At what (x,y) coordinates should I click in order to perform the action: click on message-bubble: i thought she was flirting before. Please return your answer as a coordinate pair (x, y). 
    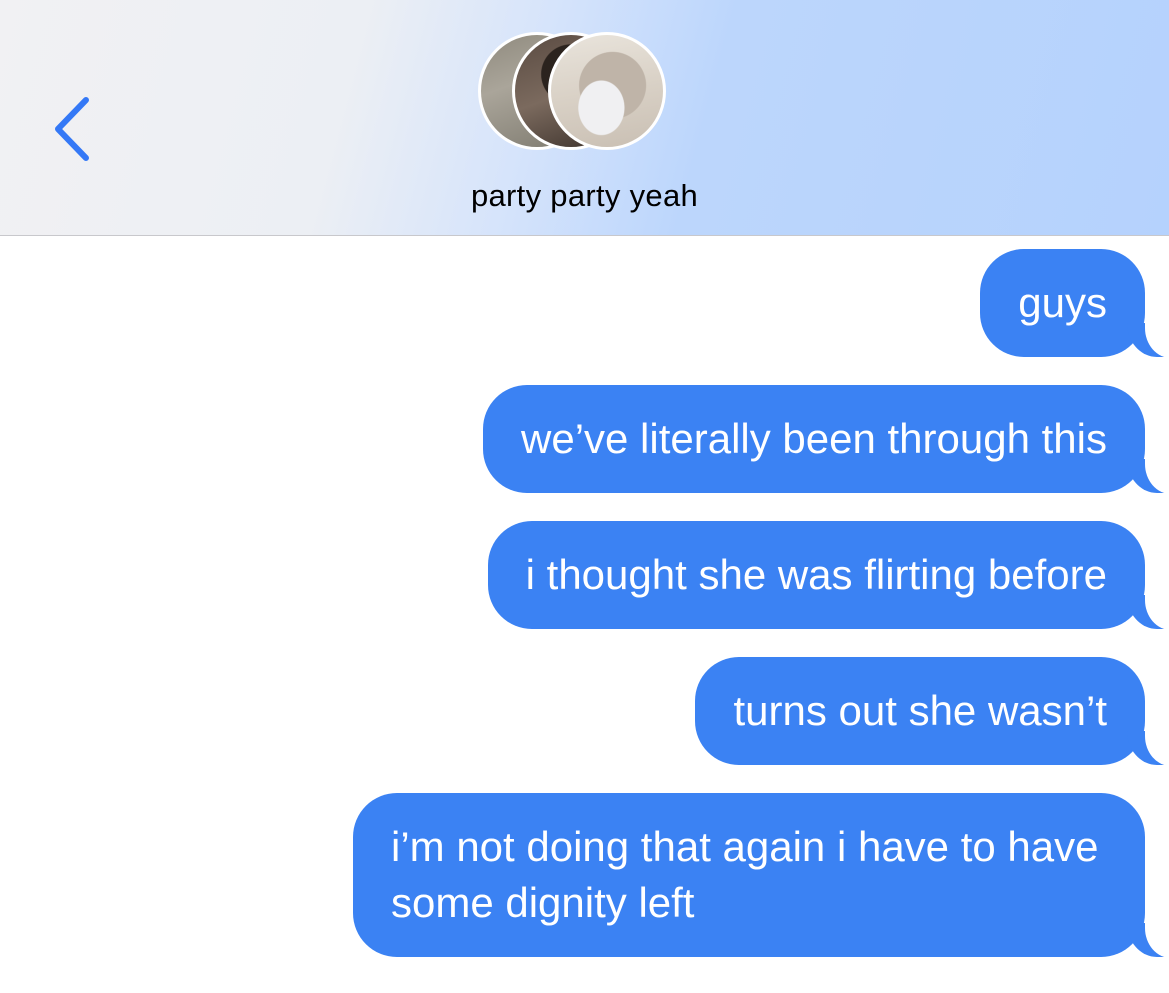
    Looking at the image, I should click on (828, 575).